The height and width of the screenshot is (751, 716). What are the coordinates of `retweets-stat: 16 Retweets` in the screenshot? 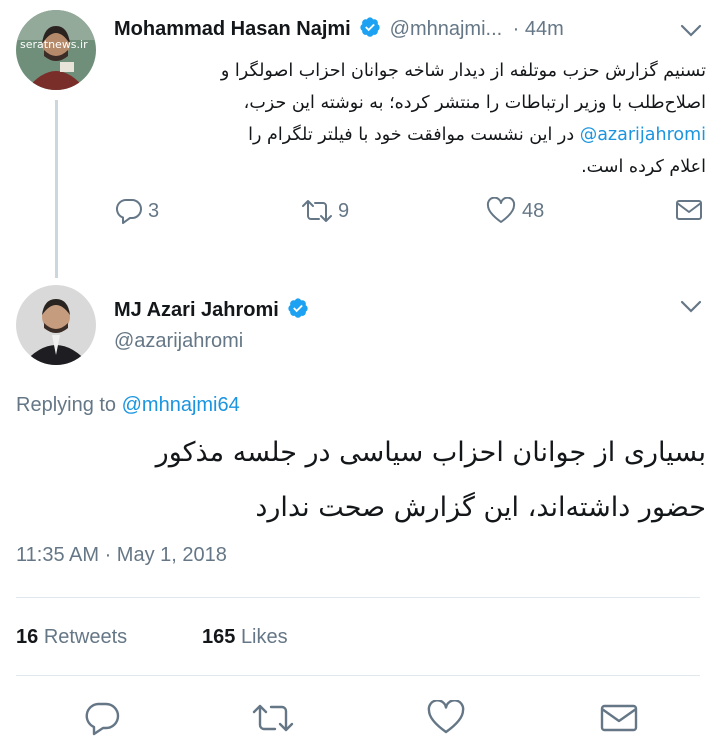 It's located at (71, 637).